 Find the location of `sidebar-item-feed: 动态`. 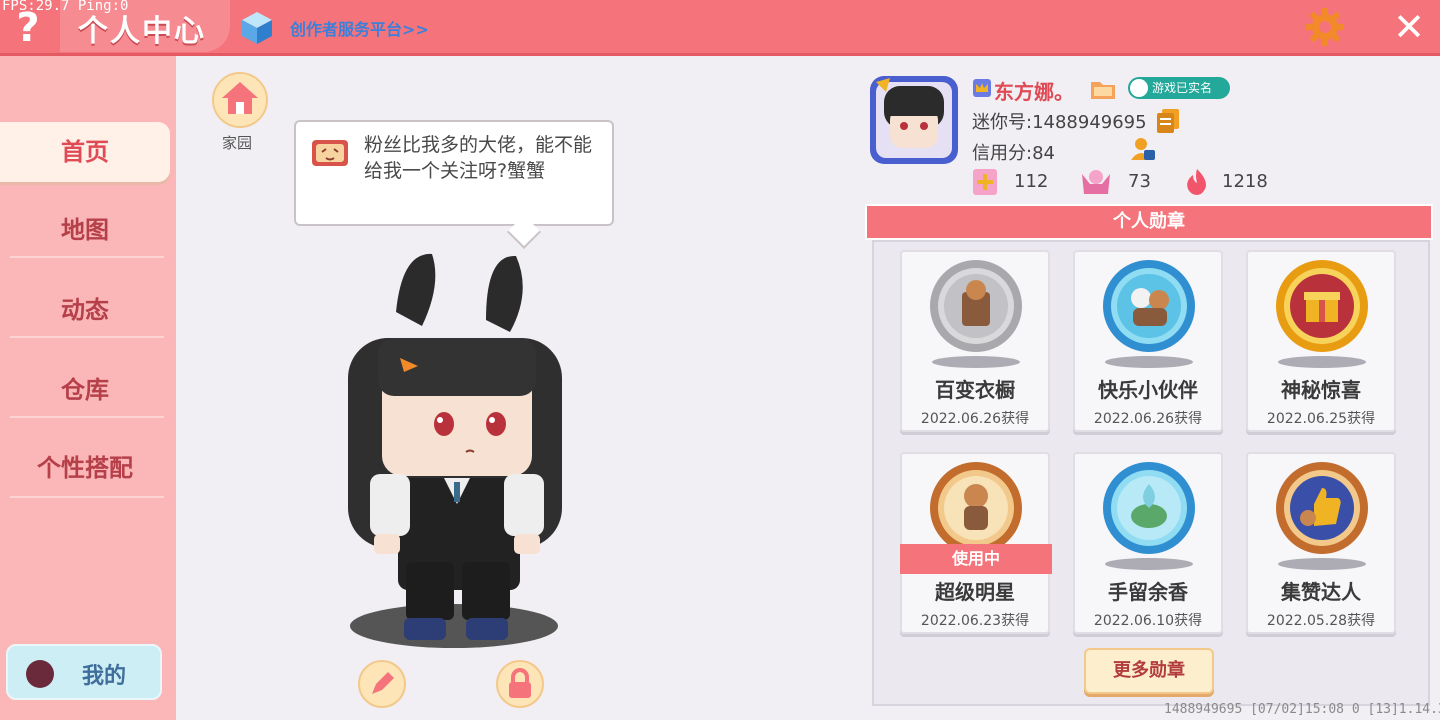

sidebar-item-feed: 动态 is located at coordinates (85, 310).